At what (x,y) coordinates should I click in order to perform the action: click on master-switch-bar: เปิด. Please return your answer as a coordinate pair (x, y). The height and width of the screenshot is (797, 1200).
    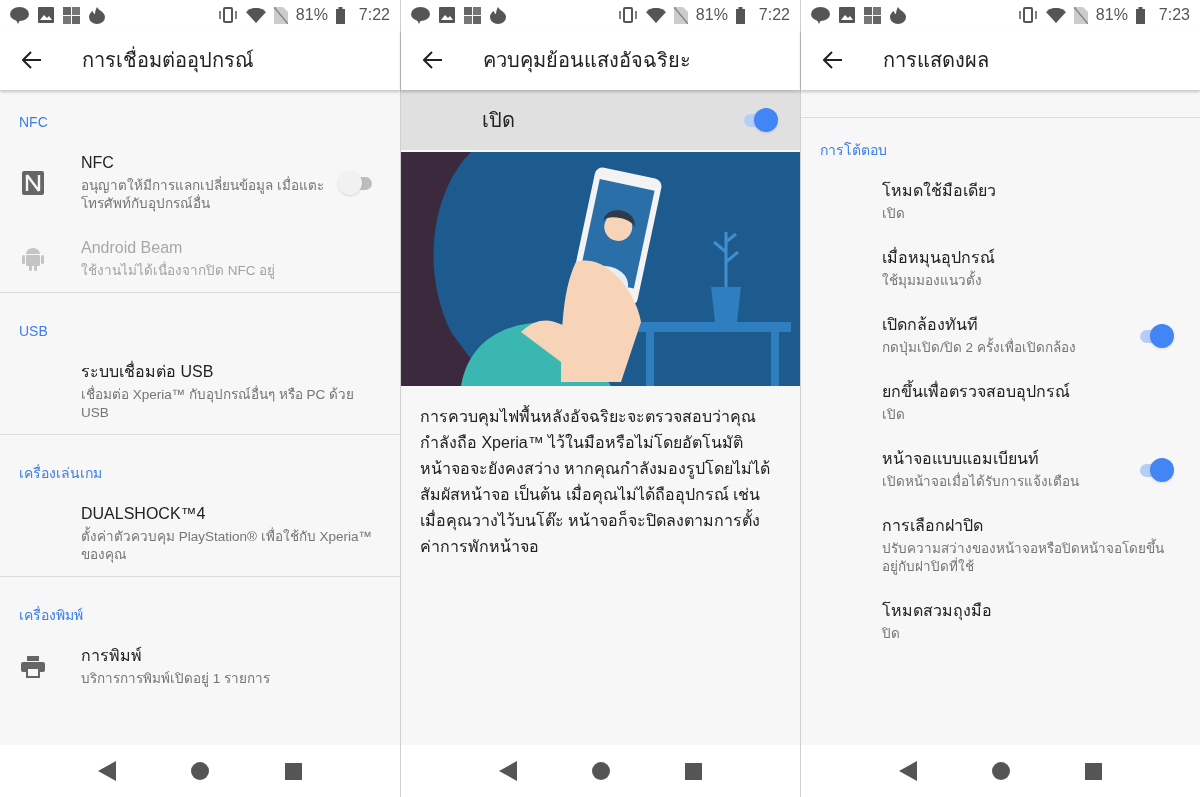
    Looking at the image, I should click on (600, 120).